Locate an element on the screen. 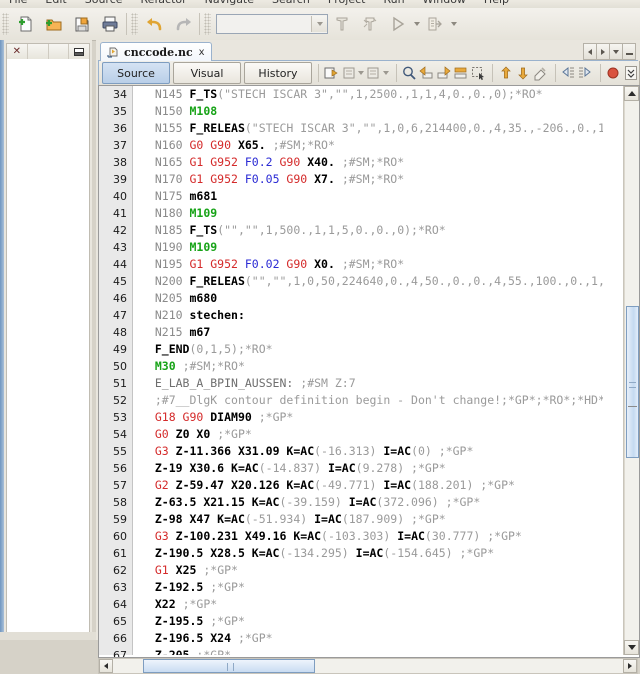  new-file-button is located at coordinates (26, 24).